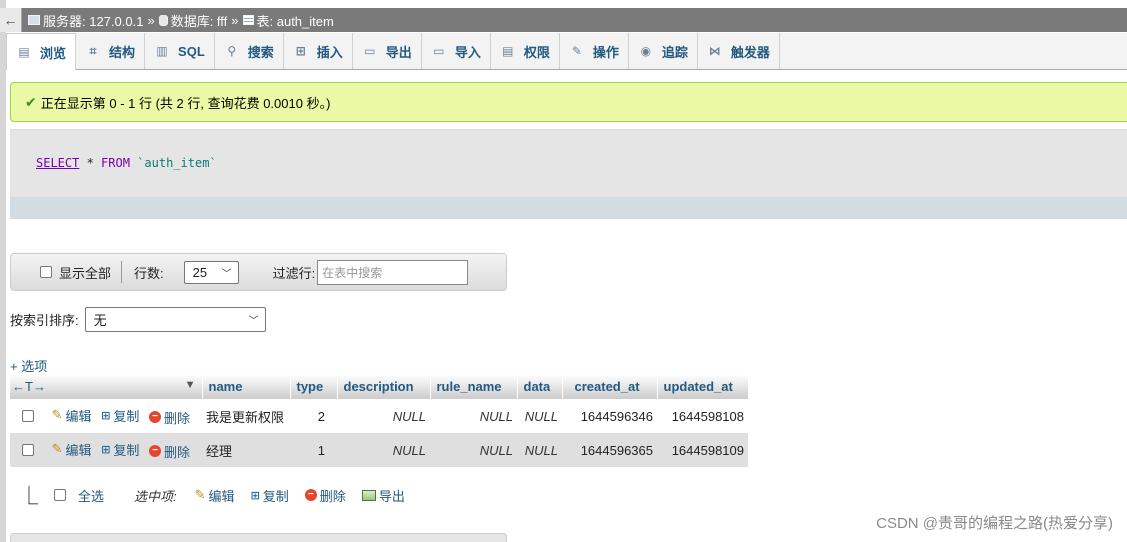 The width and height of the screenshot is (1127, 542). What do you see at coordinates (200, 272) in the screenshot?
I see `rows-select-value: 25` at bounding box center [200, 272].